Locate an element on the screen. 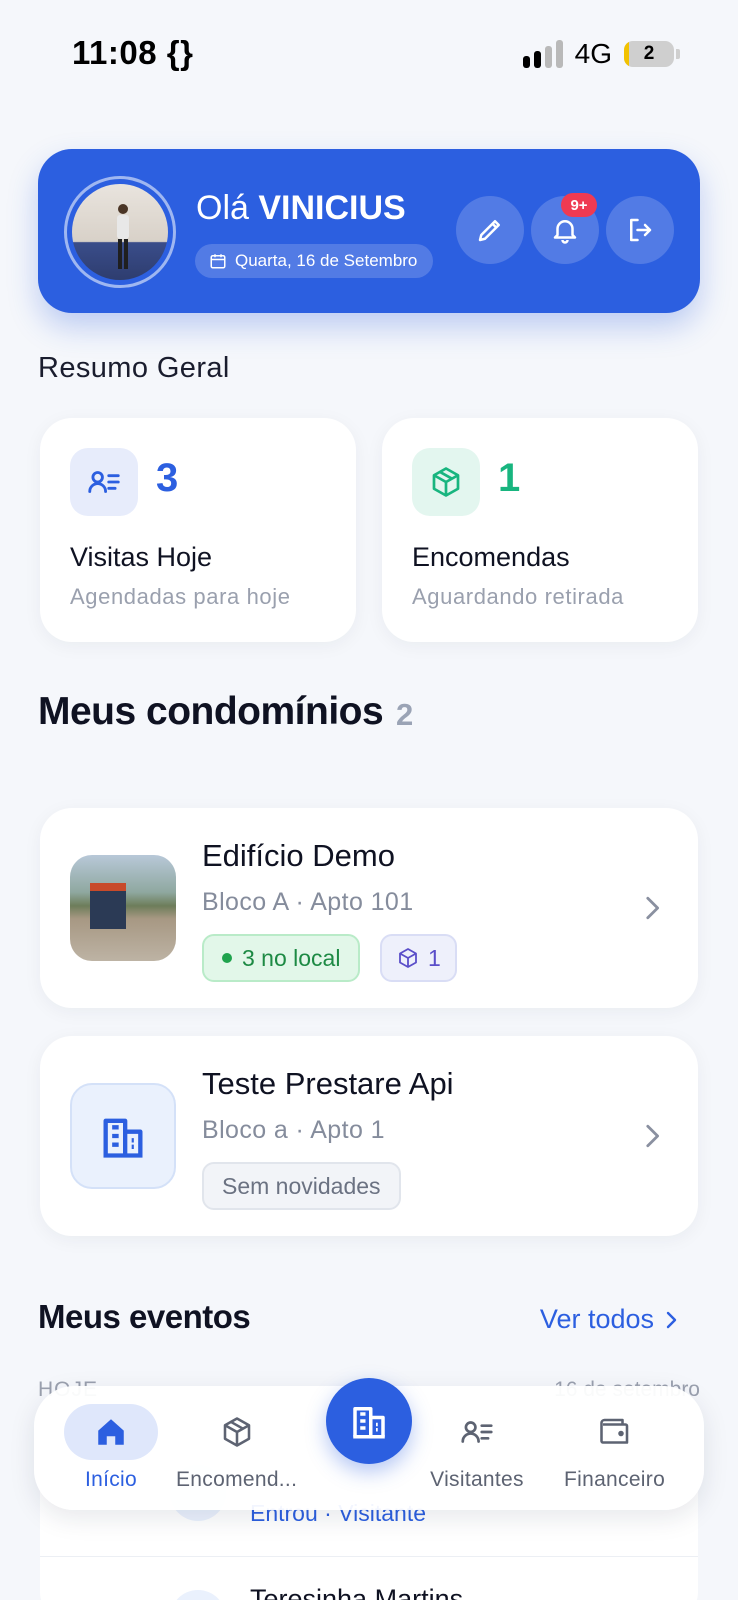  event-divider is located at coordinates (369, 1556).